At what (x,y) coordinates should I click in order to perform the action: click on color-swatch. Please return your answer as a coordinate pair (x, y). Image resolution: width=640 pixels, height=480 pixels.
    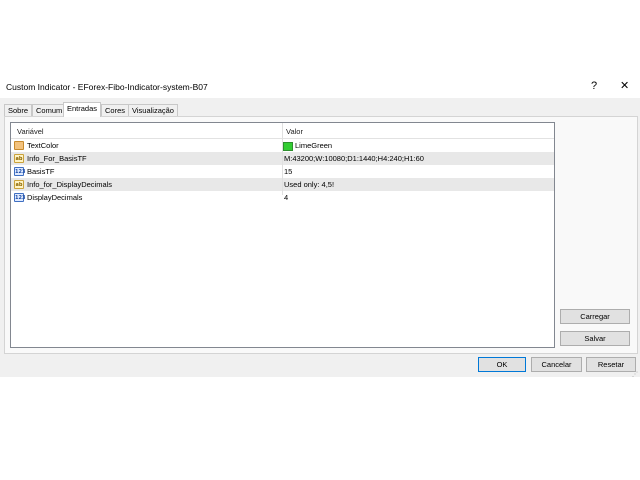
    Looking at the image, I should click on (288, 146).